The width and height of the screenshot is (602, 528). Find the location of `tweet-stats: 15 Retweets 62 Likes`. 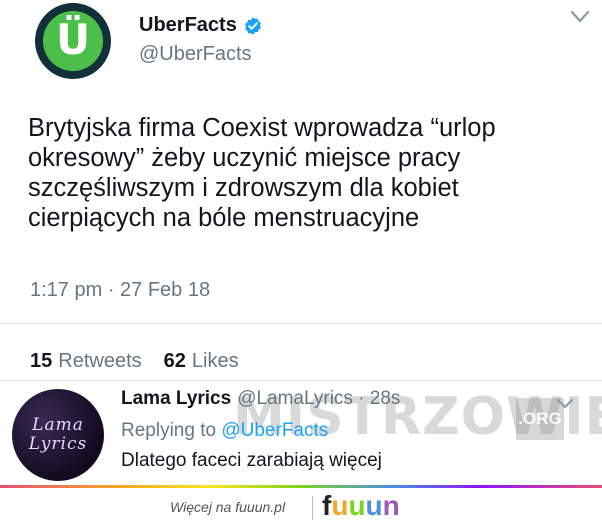

tweet-stats: 15 Retweets 62 Likes is located at coordinates (134, 361).